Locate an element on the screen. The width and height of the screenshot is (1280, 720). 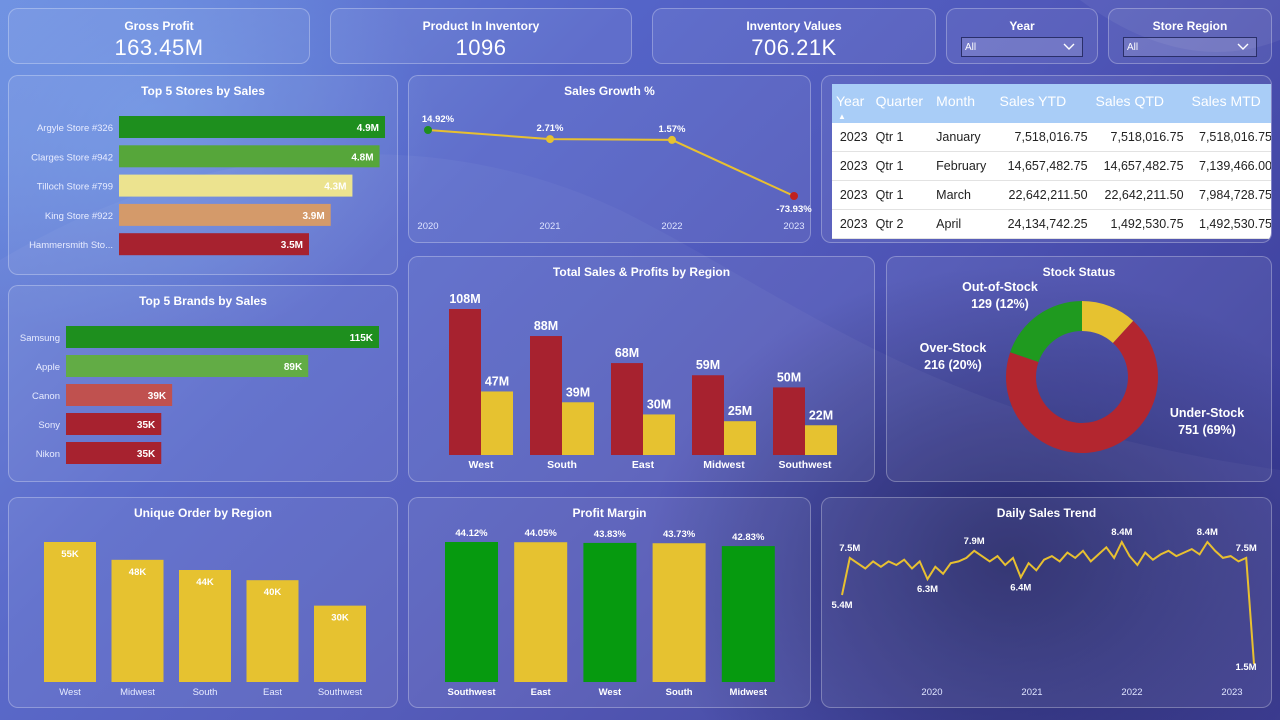
cell-month: April is located at coordinates (964, 224).